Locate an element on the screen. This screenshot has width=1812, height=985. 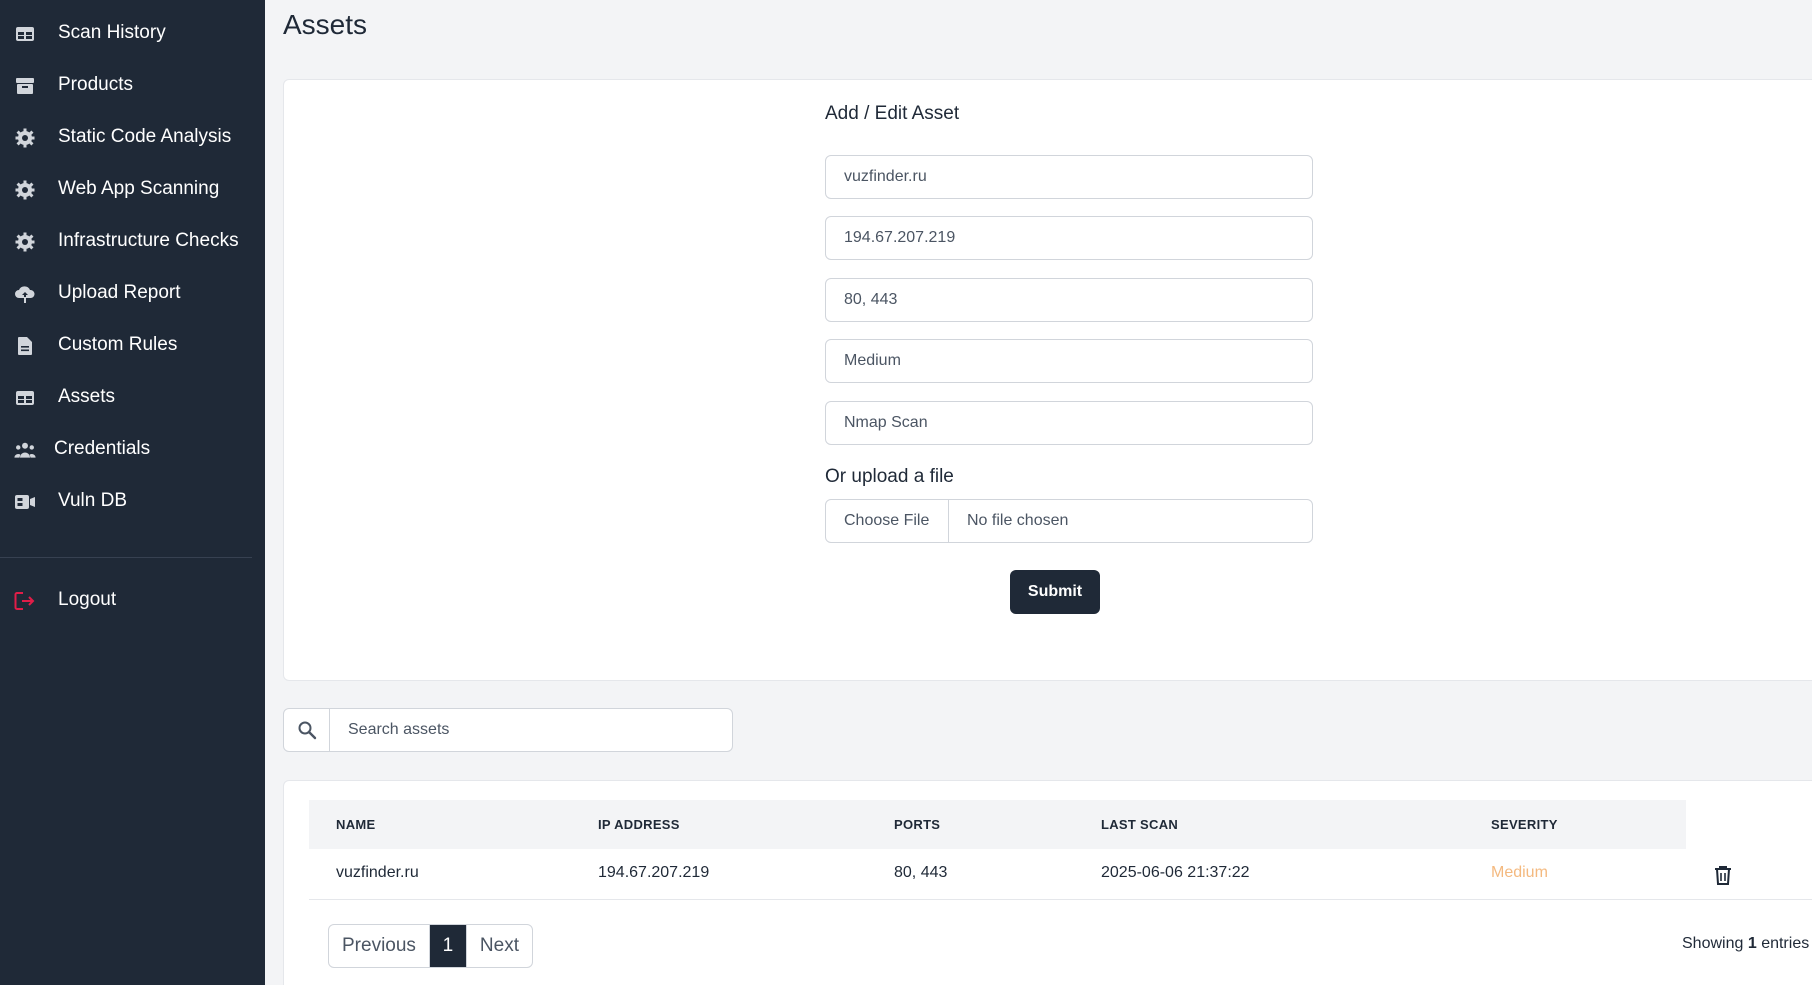
column-header-last-scan: LAST SCAN is located at coordinates (1139, 824).